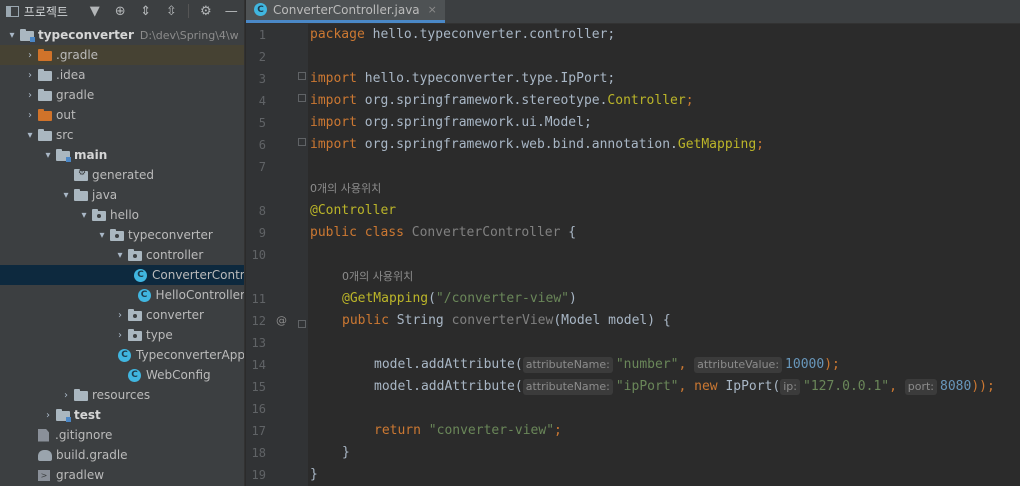 The height and width of the screenshot is (486, 1020). What do you see at coordinates (258, 321) in the screenshot?
I see `line-number: 12` at bounding box center [258, 321].